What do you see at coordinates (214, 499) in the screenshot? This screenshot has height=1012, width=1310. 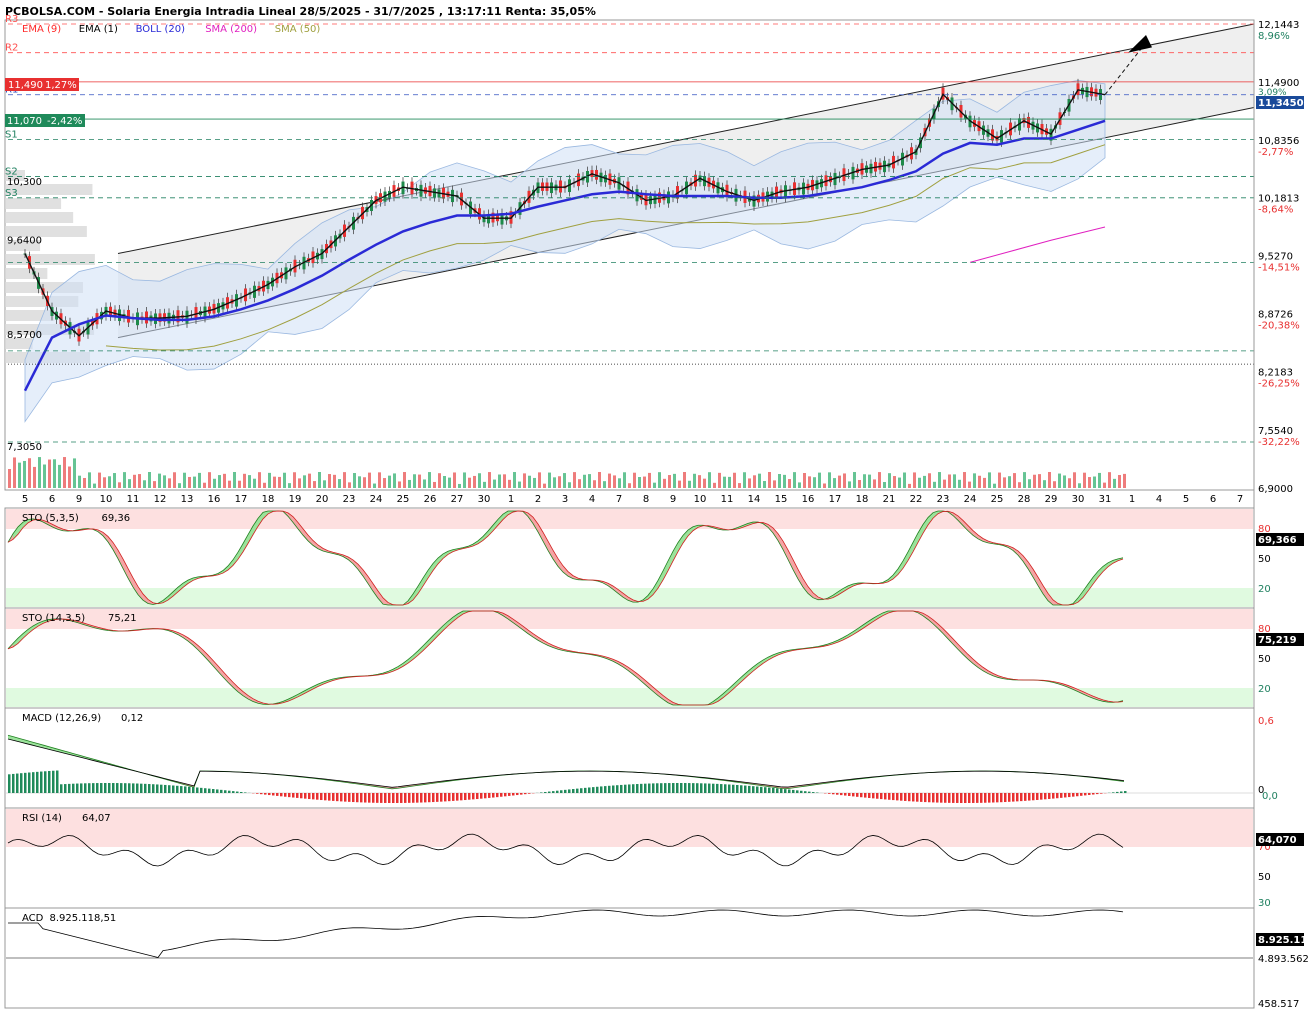 I see `date-axis-tick: 16` at bounding box center [214, 499].